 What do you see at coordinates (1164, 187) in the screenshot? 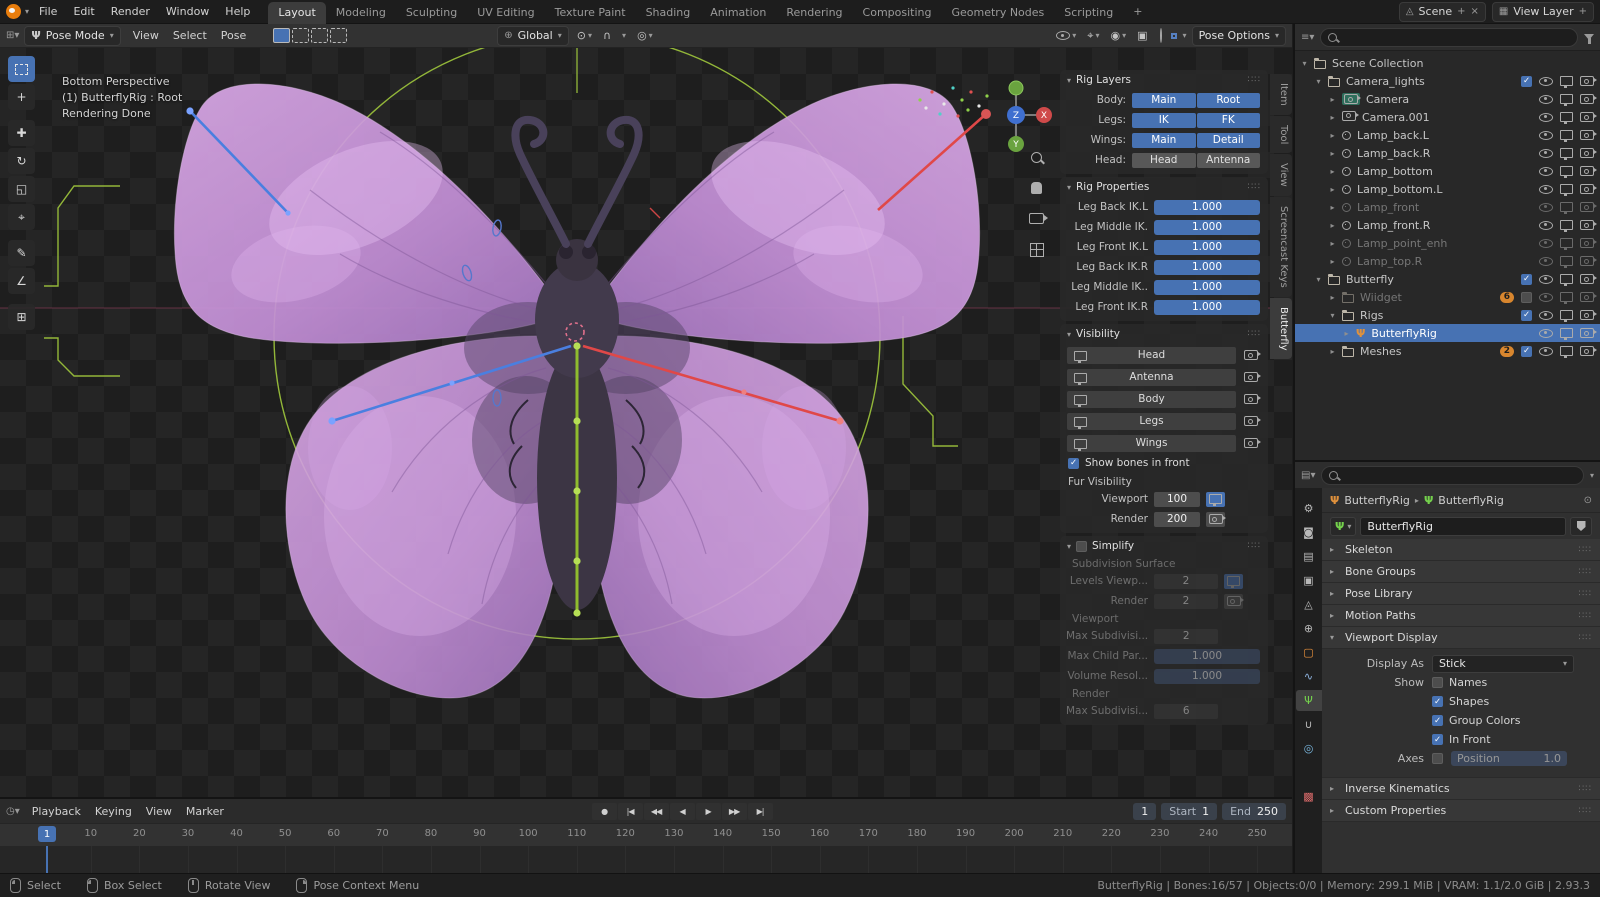
I see `rig-properties-header: ▾ Rig Properties ∷∷` at bounding box center [1164, 187].